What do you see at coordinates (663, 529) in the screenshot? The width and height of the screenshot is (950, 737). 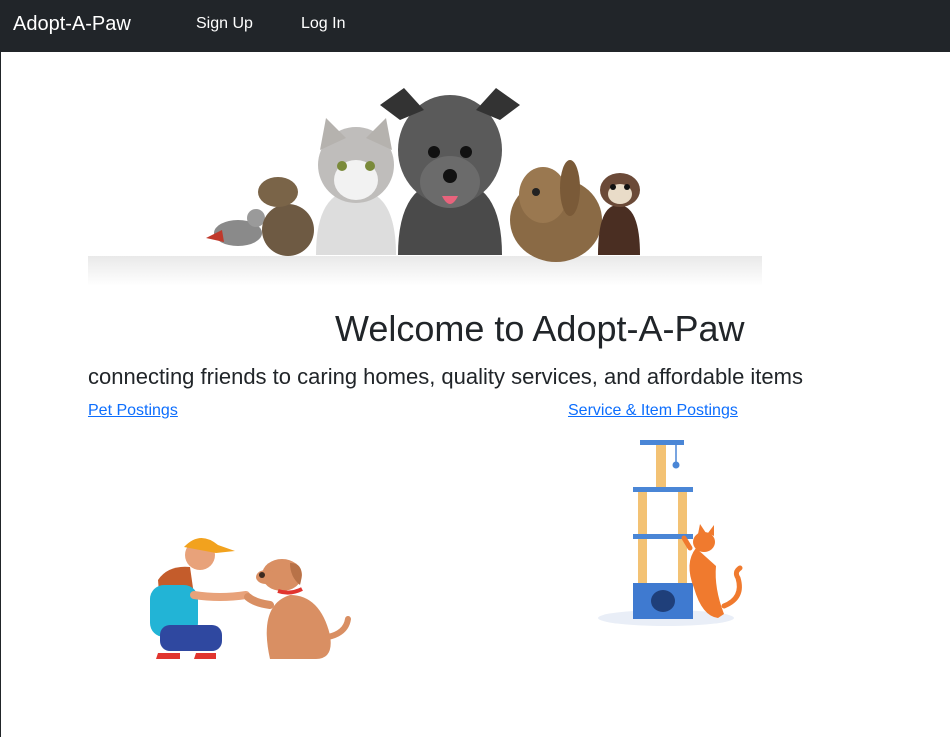 I see `cat-tree-icon` at bounding box center [663, 529].